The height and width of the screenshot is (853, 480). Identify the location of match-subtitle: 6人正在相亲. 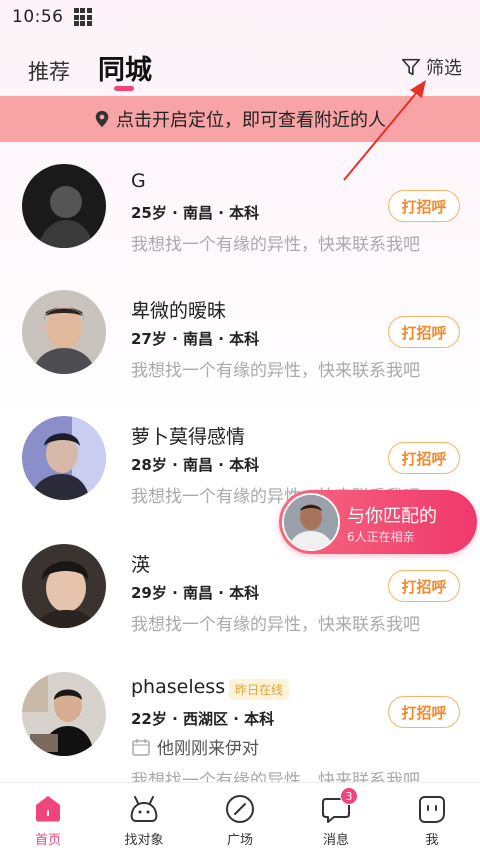
(381, 537).